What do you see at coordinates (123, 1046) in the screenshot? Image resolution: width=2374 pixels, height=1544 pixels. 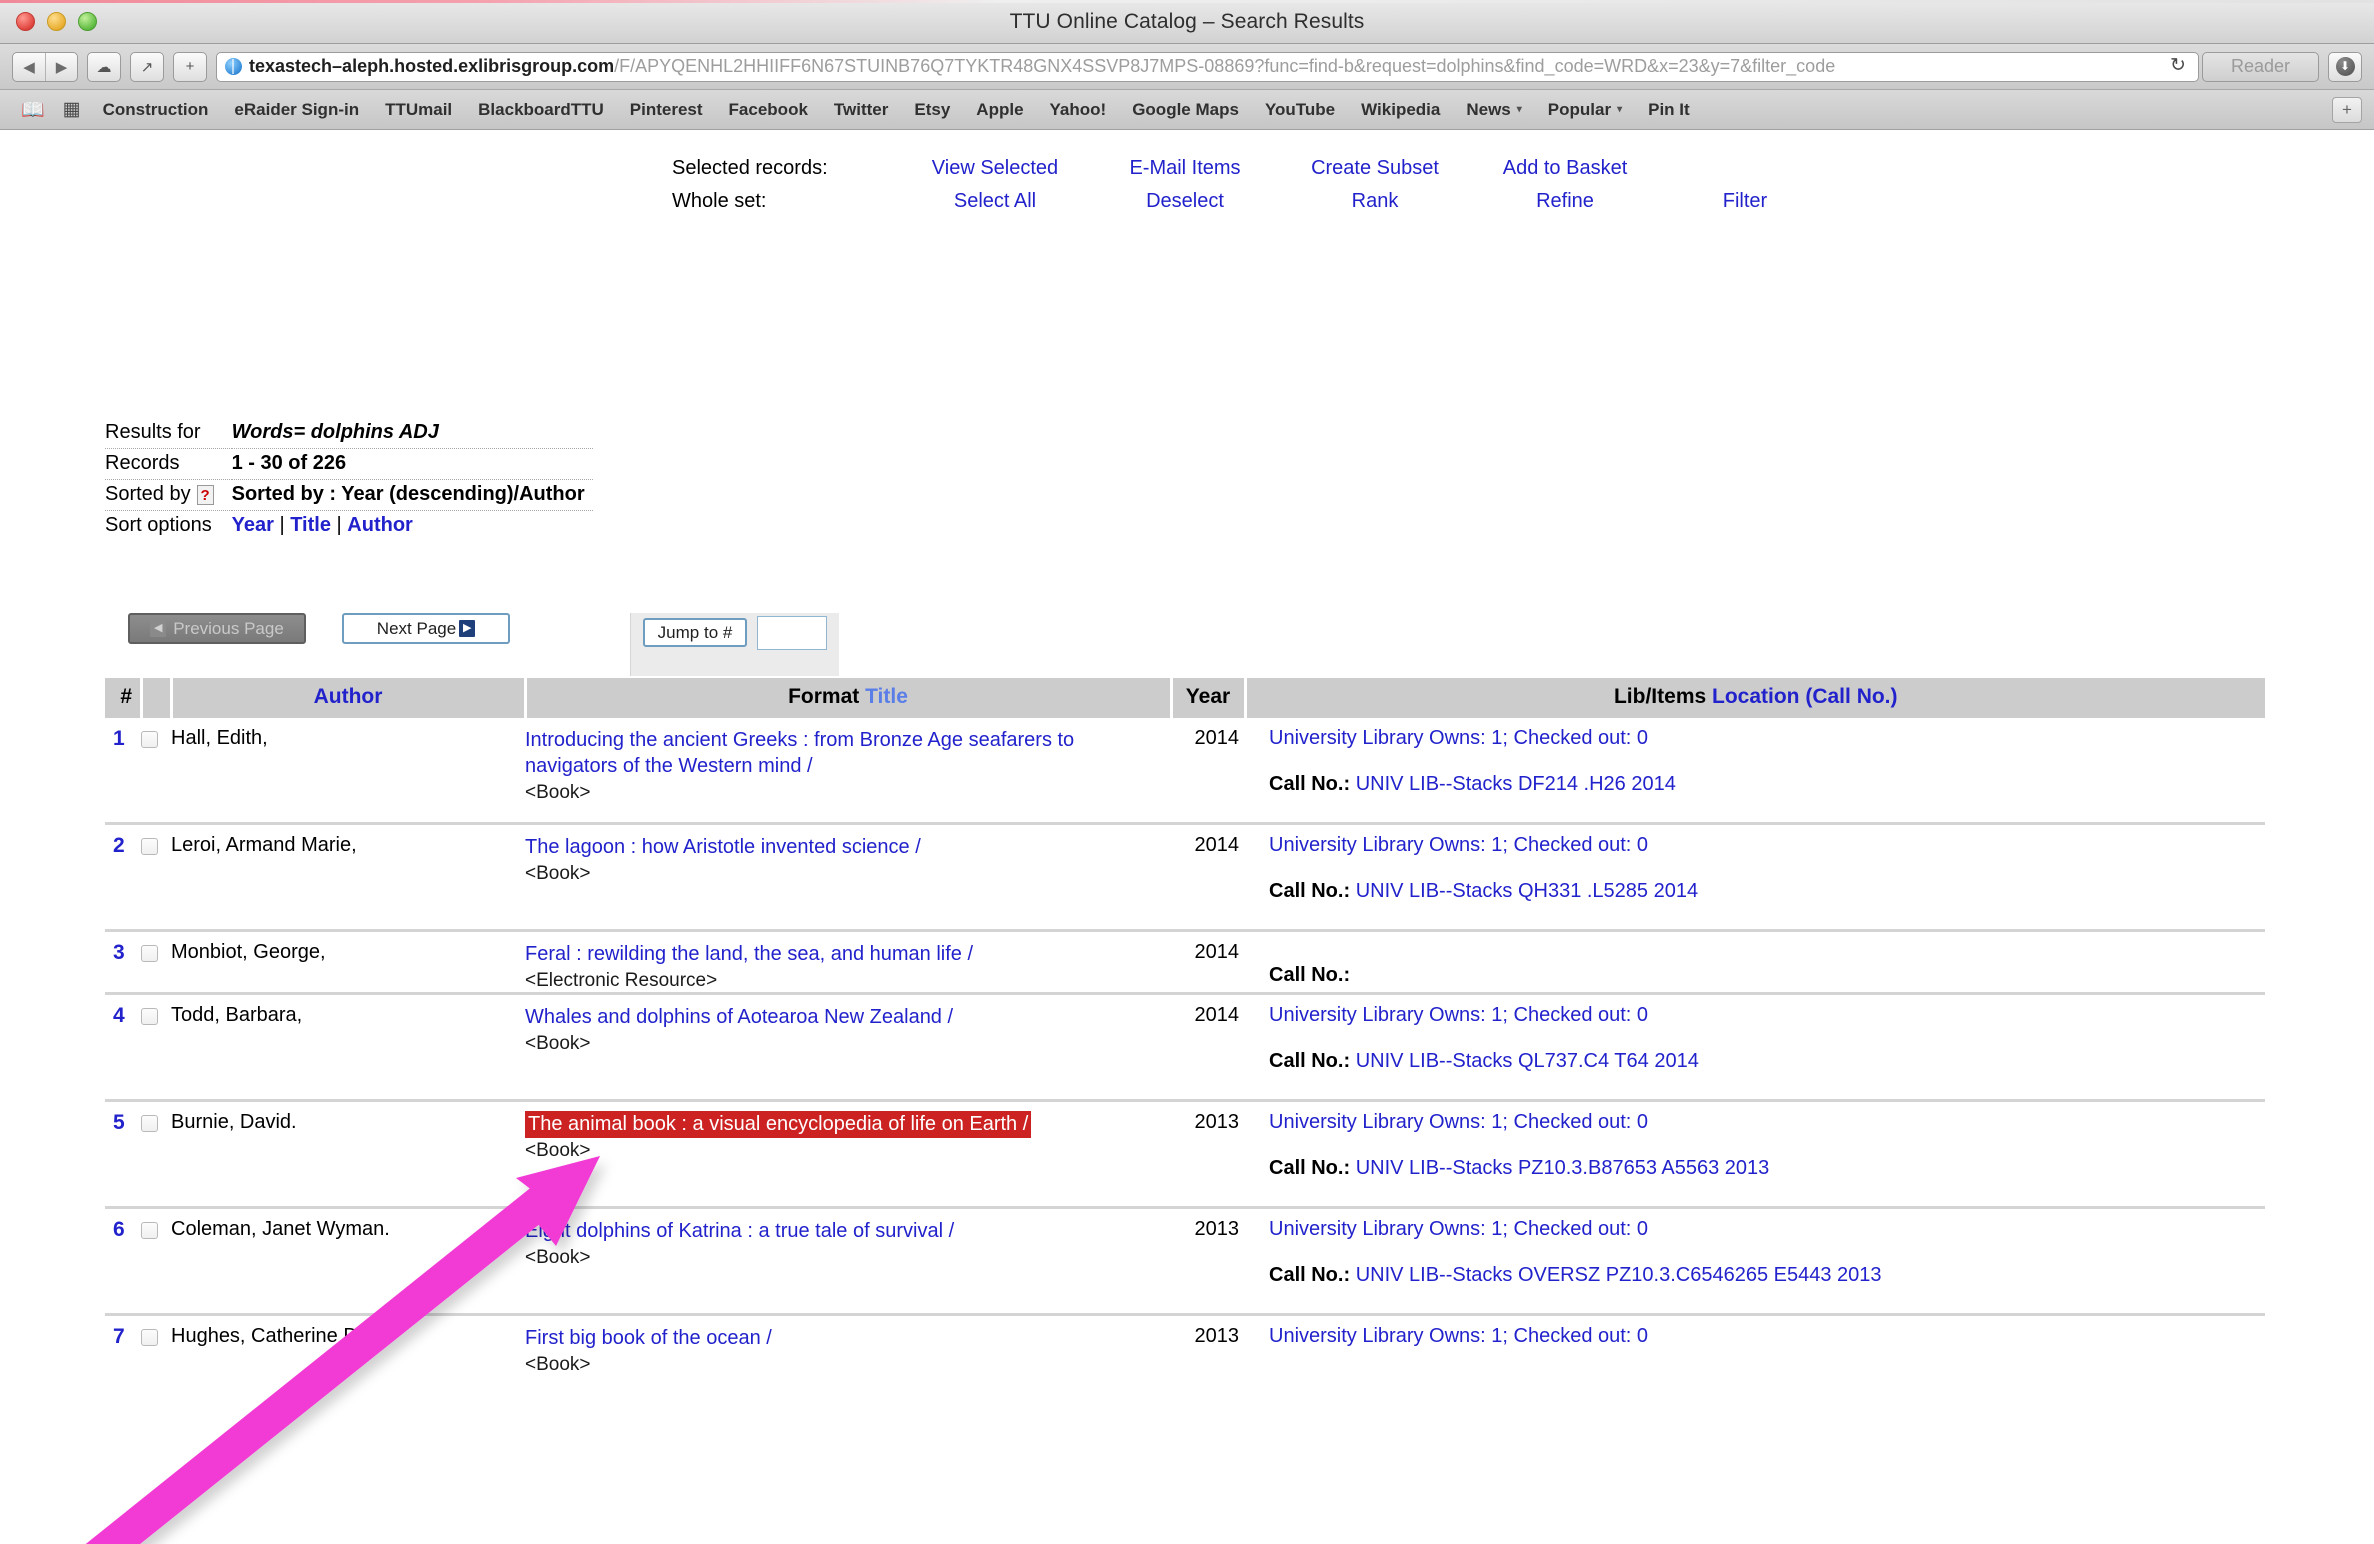 I see `row-number: 4` at bounding box center [123, 1046].